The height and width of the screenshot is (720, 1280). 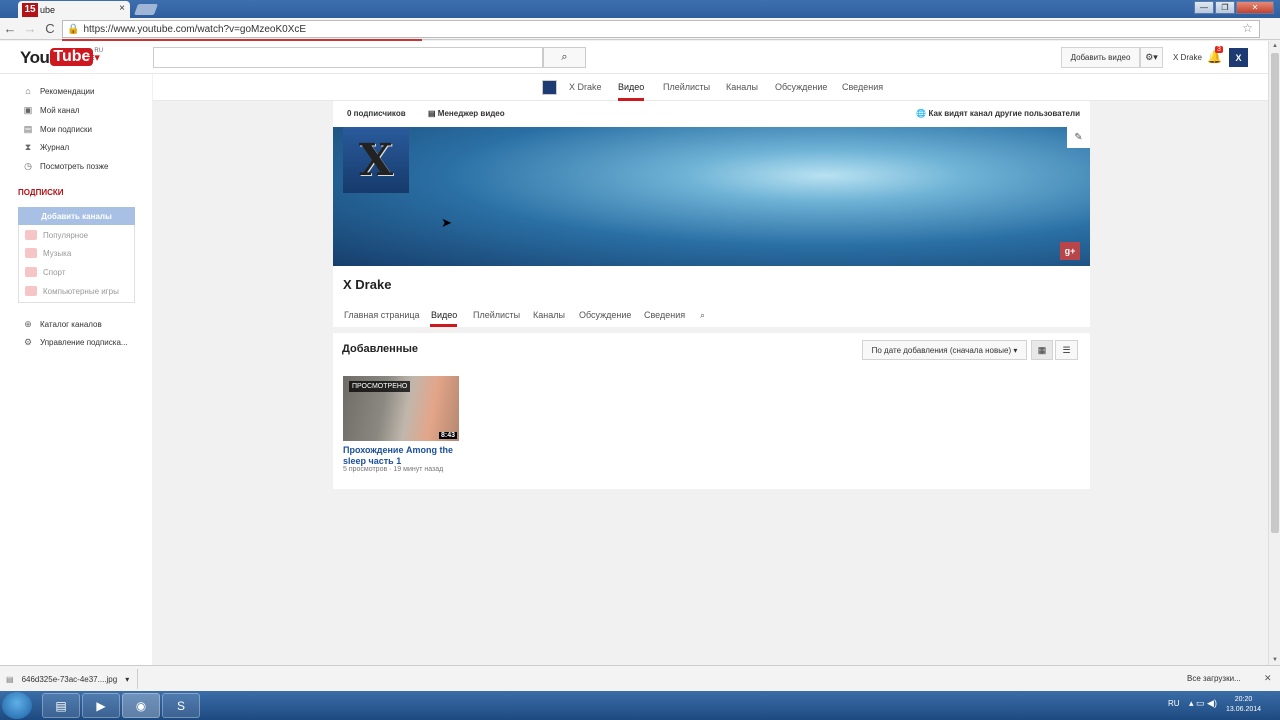 What do you see at coordinates (432, 113) in the screenshot?
I see `video-manager-icon: ▤` at bounding box center [432, 113].